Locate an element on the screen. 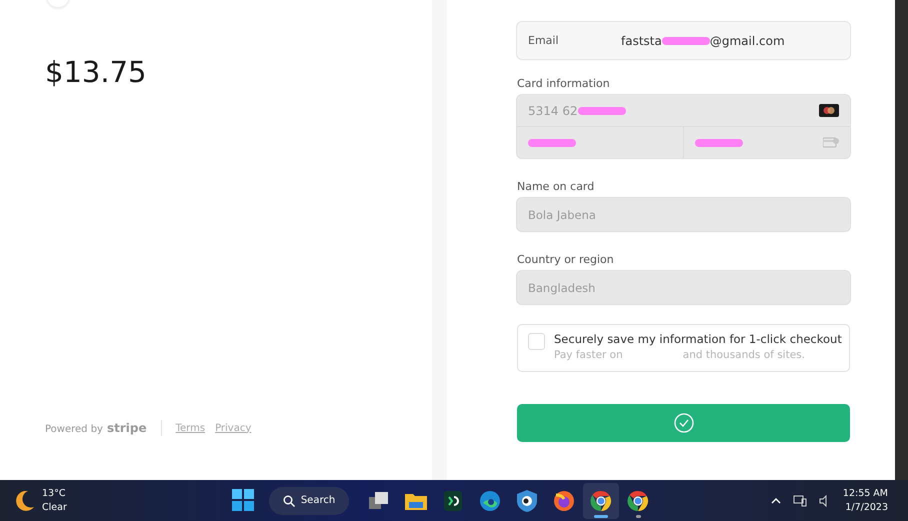 This screenshot has width=908, height=521. folder-icon is located at coordinates (416, 501).